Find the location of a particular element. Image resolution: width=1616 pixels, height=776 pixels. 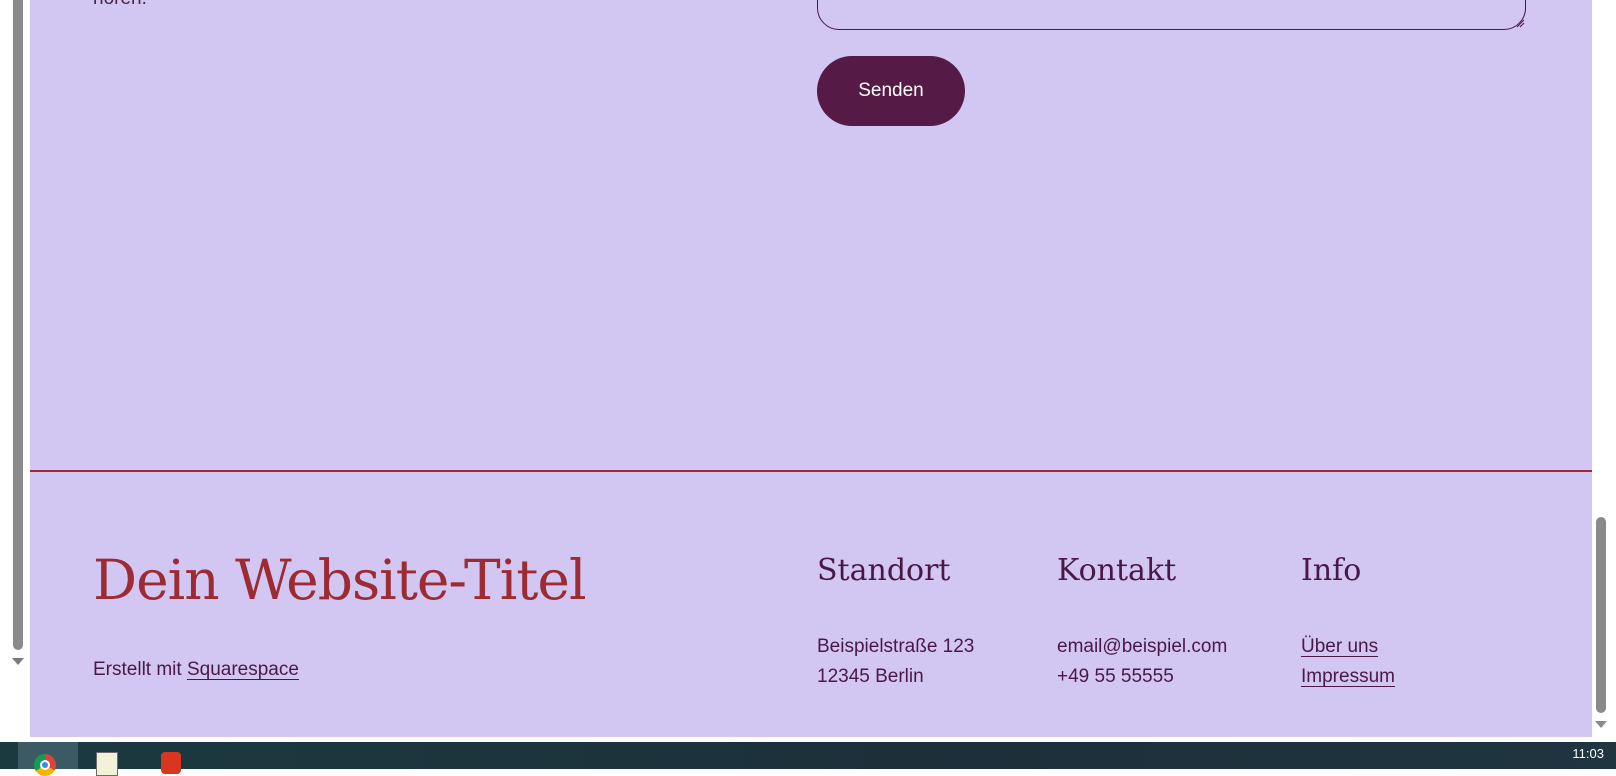

left-scrollbar is located at coordinates (18, 325).